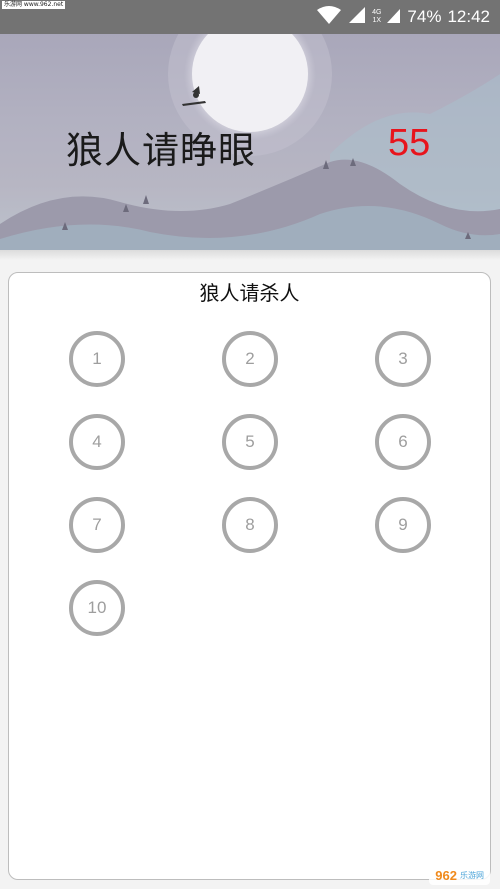  Describe the element at coordinates (468, 16) in the screenshot. I see `clock: 12:42` at that location.